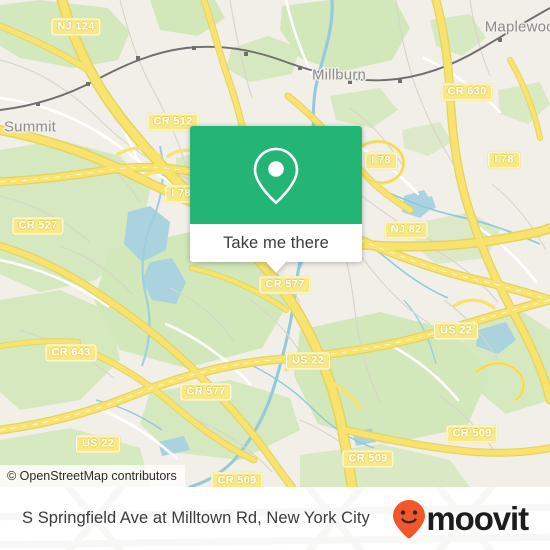  Describe the element at coordinates (456, 331) in the screenshot. I see `road-shield-us-22-c: US 22` at that location.